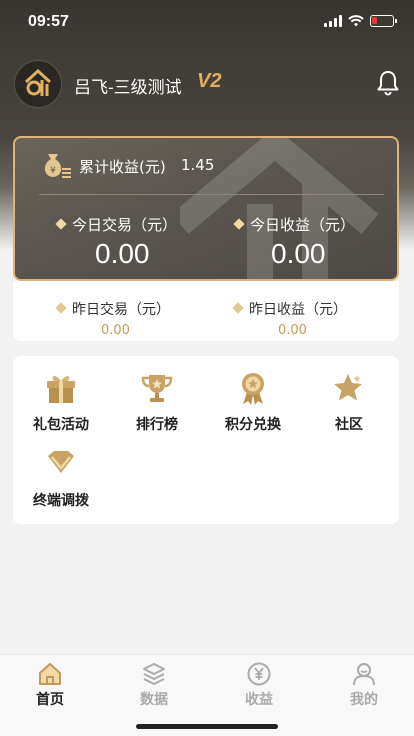 The width and height of the screenshot is (414, 736). I want to click on tab-home: 首页, so click(50, 685).